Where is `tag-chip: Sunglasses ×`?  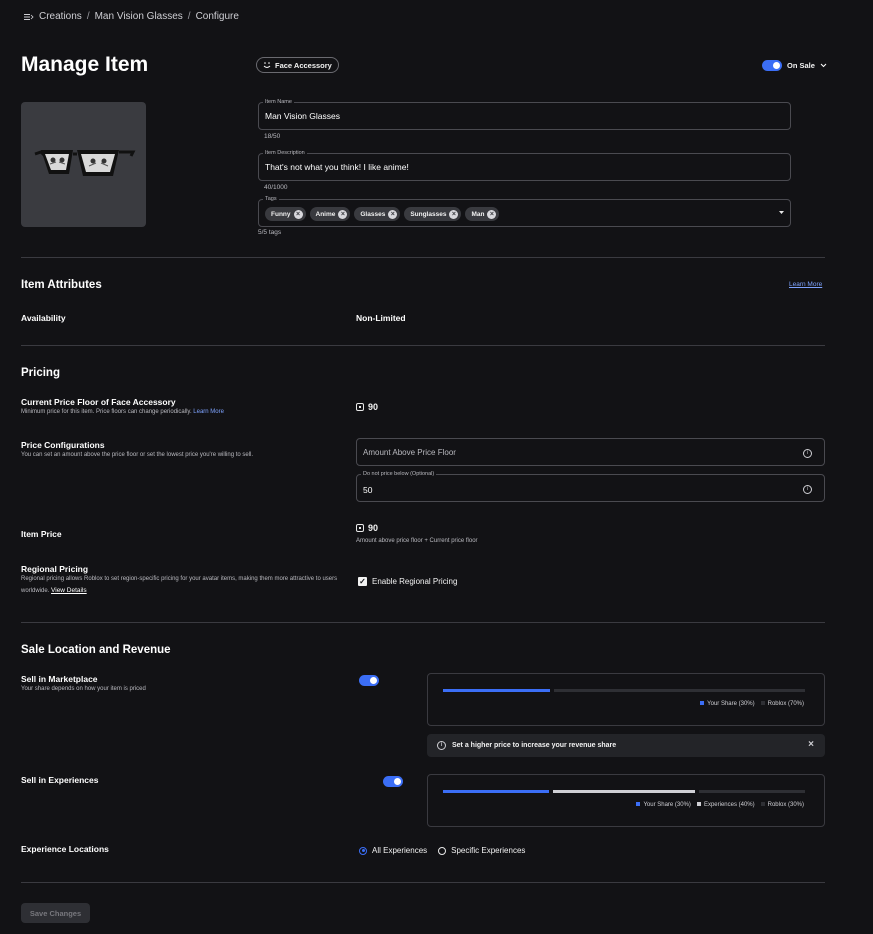 tag-chip: Sunglasses × is located at coordinates (433, 214).